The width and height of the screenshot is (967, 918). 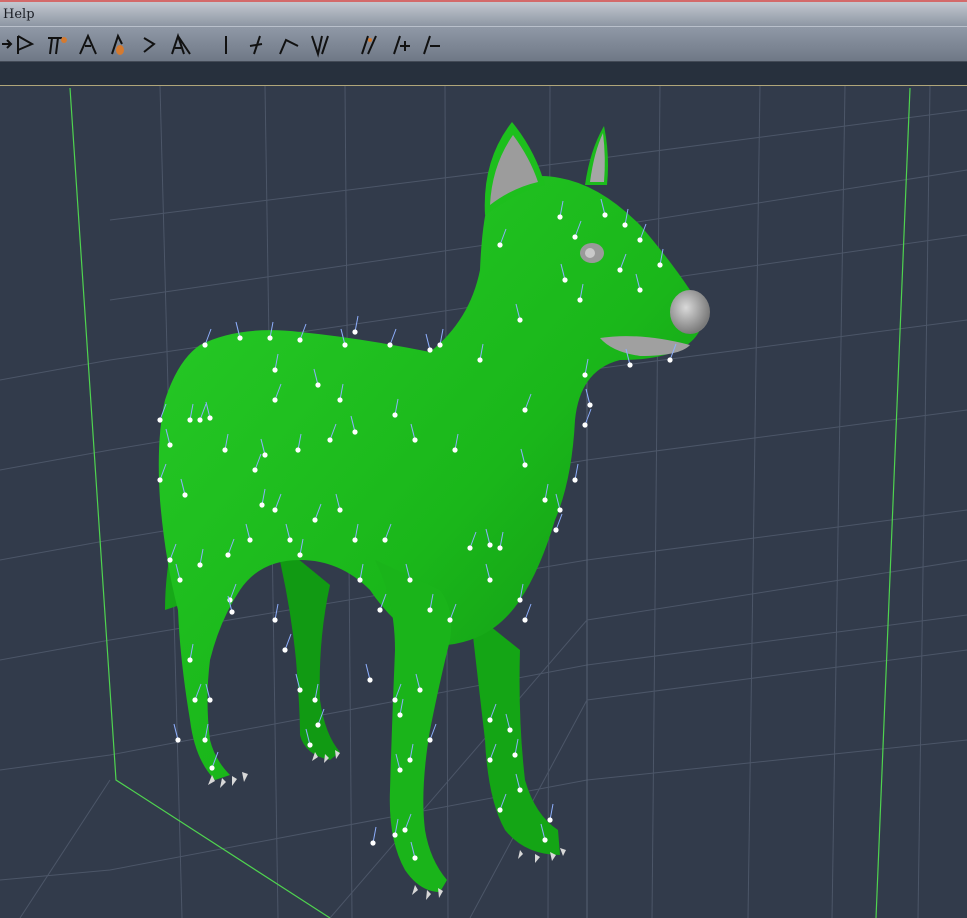 I want to click on view-magnifier-tool-icon, so click(x=289, y=44).